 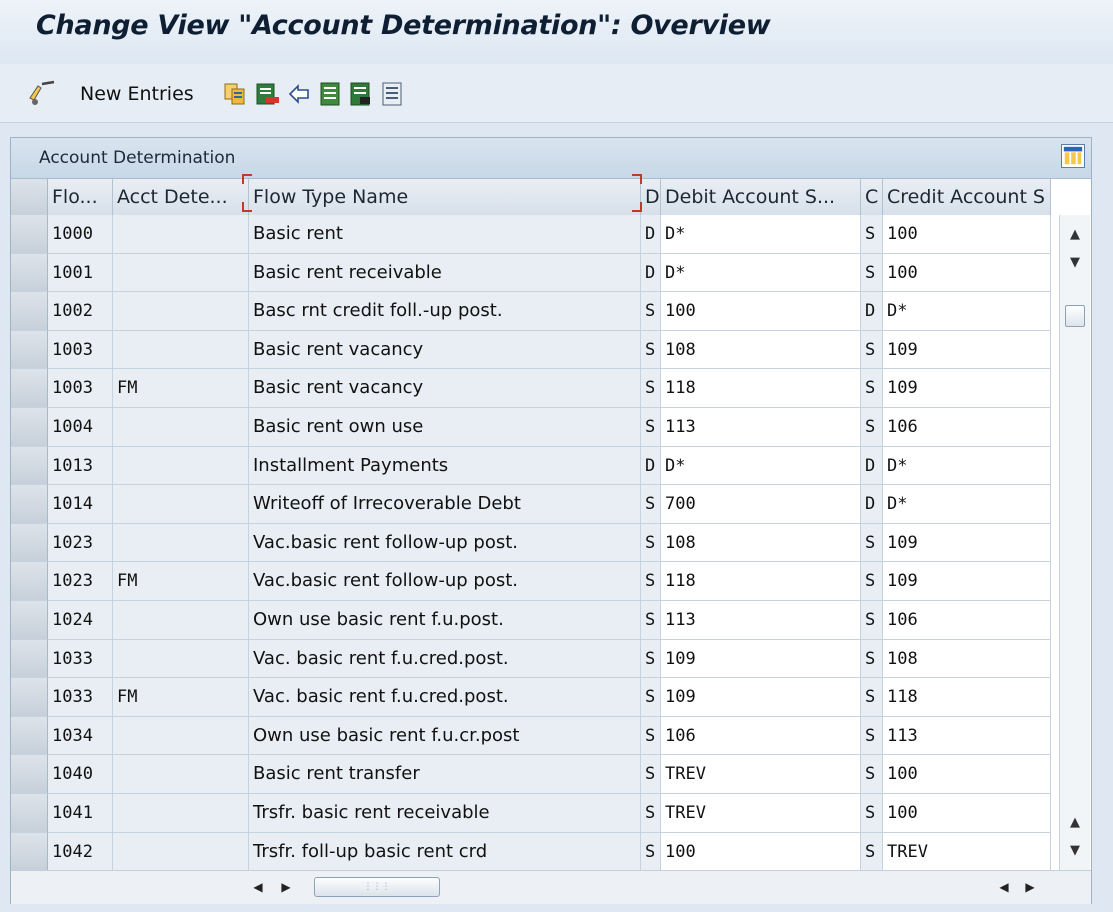 What do you see at coordinates (445, 543) in the screenshot?
I see `flow-type-name-cell: Vac.basic rent follow-up post.` at bounding box center [445, 543].